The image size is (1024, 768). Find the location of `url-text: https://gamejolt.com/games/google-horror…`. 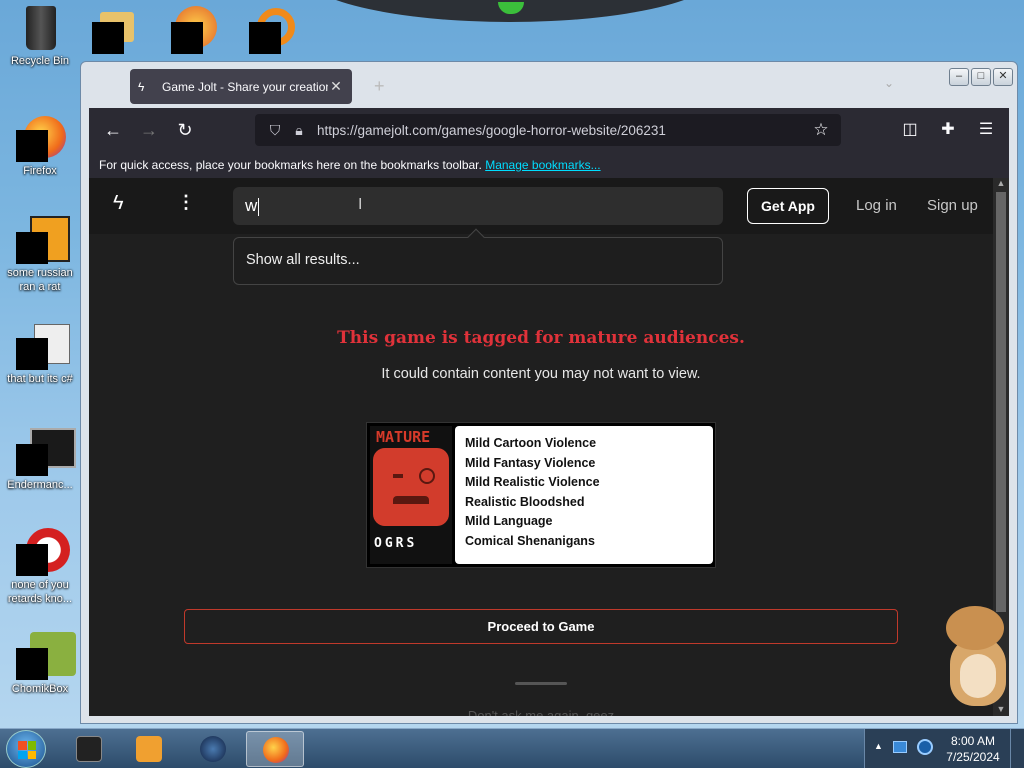

url-text: https://gamejolt.com/games/google-horror… is located at coordinates (563, 130).